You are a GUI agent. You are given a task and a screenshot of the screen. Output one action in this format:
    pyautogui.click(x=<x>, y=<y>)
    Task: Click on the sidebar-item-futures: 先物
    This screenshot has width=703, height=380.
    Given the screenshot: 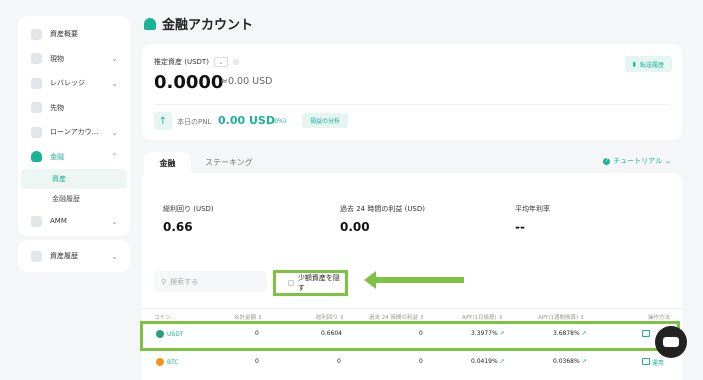 What is the action you would take?
    pyautogui.click(x=74, y=108)
    